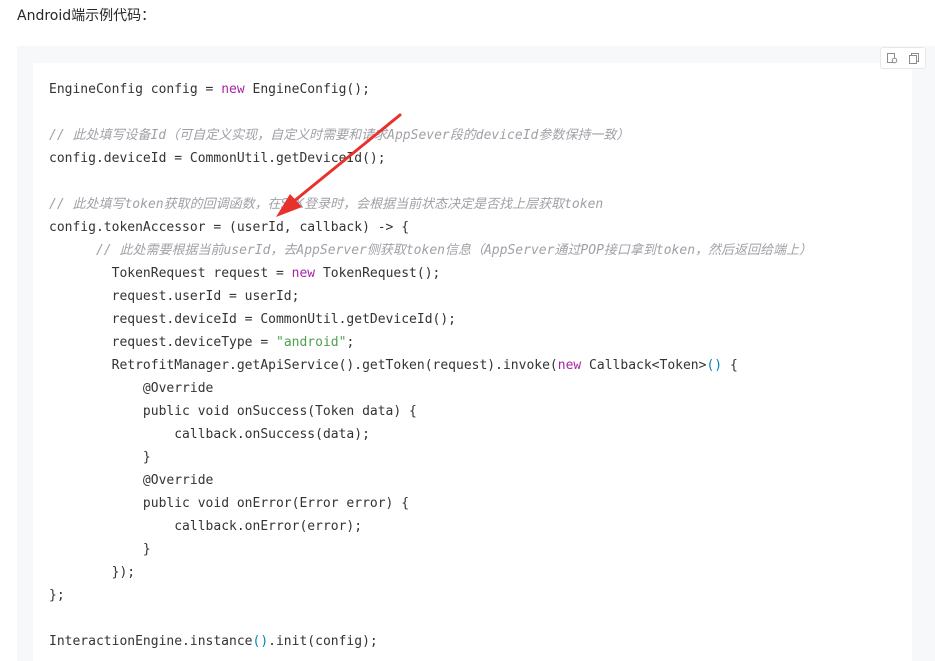  Describe the element at coordinates (279, 411) in the screenshot. I see `code-token: public void onSuccess(Token data) {` at that location.